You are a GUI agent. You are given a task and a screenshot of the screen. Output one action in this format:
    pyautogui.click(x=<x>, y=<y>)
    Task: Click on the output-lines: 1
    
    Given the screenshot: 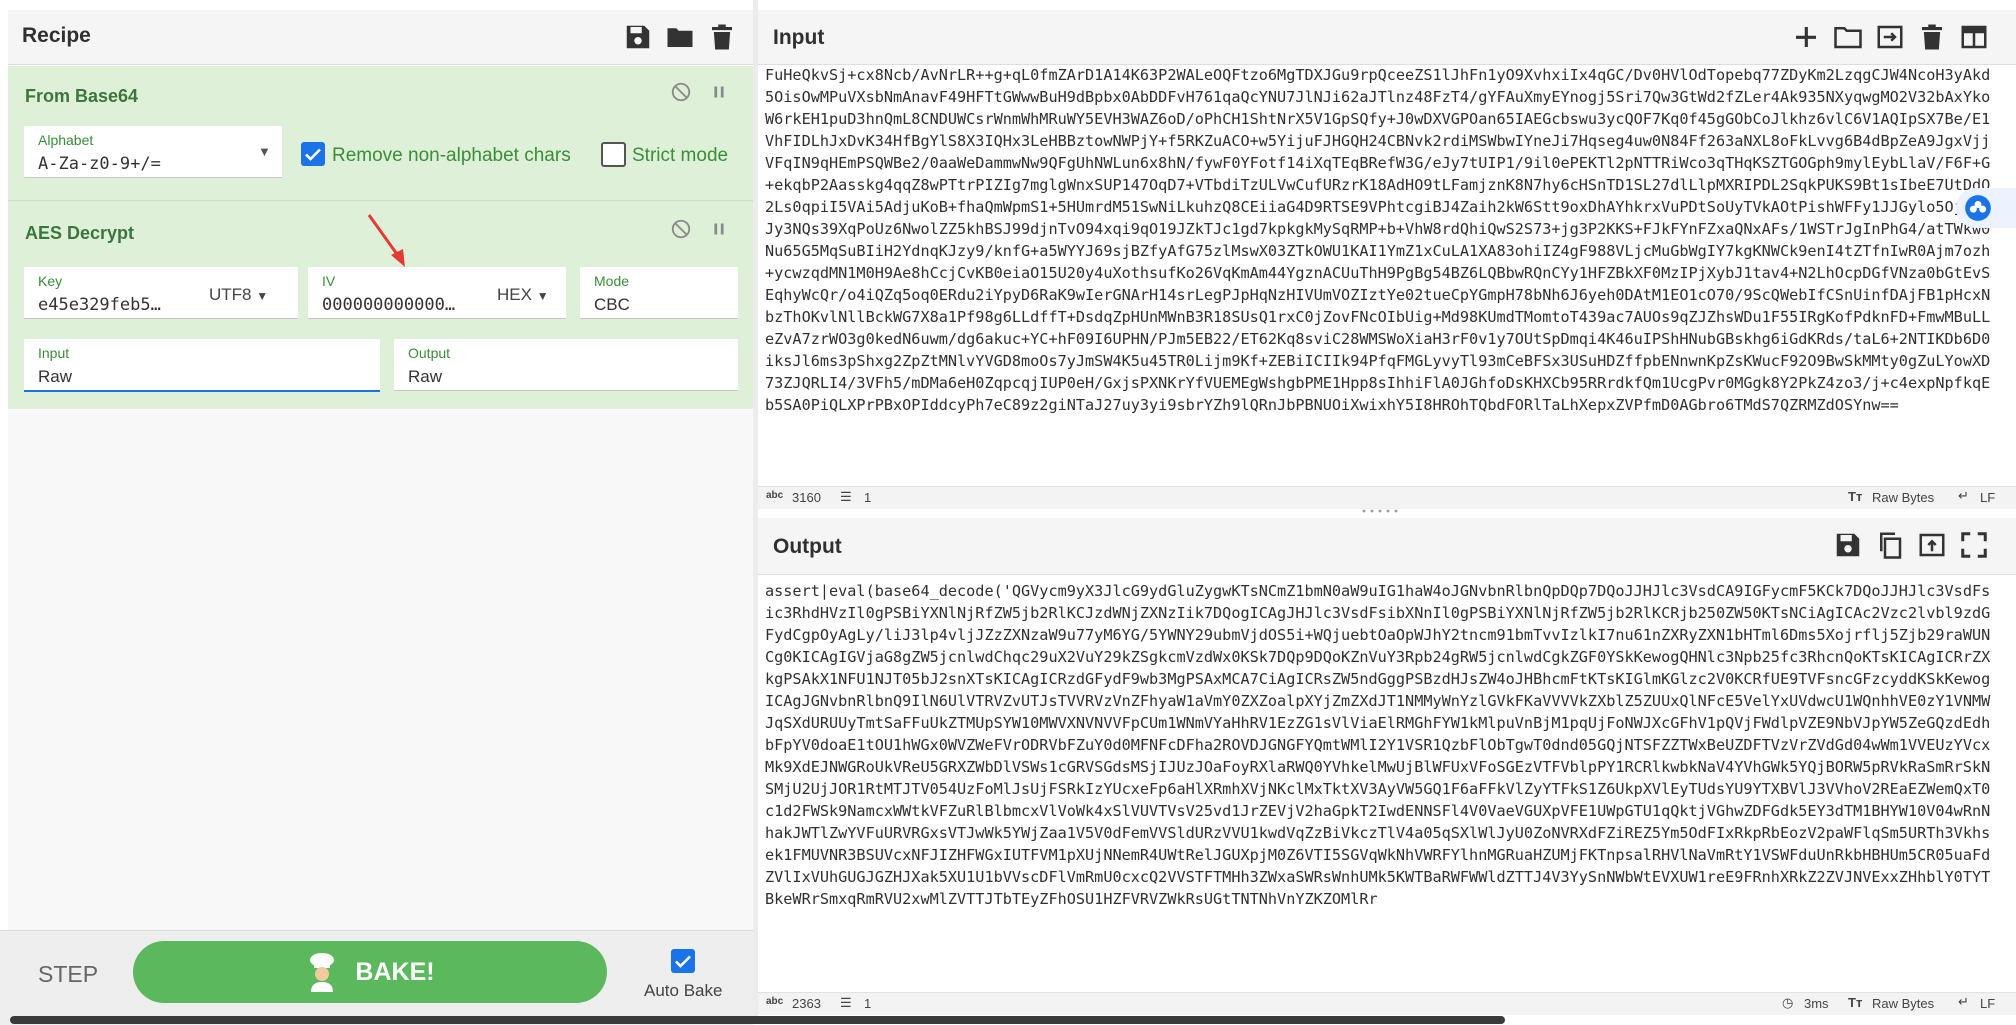 What is the action you would take?
    pyautogui.click(x=868, y=1003)
    